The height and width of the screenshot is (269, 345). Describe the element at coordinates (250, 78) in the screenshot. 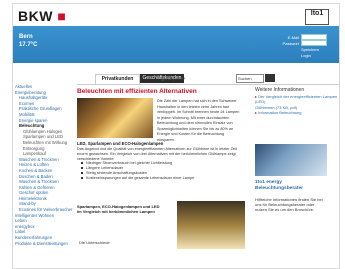

I see `search-input: Suchen` at that location.